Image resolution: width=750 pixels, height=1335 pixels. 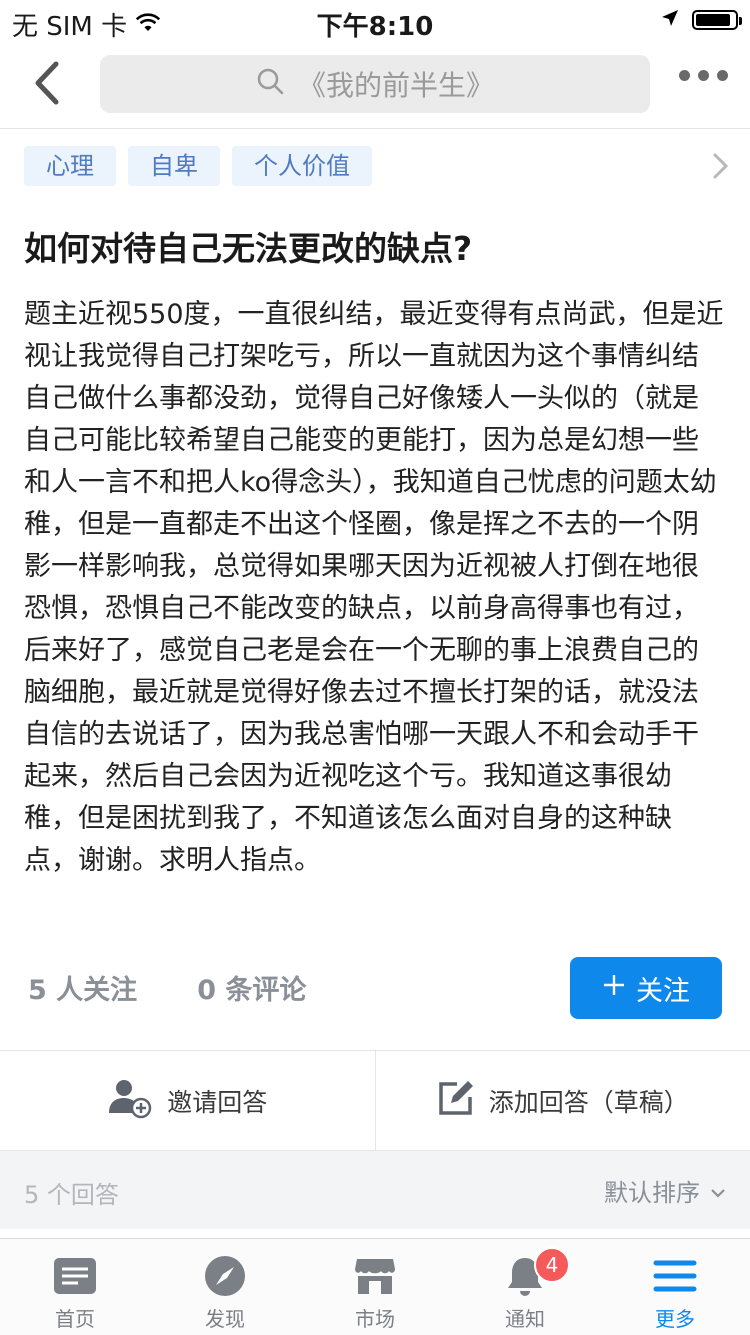 I want to click on battery-icon, so click(x=715, y=20).